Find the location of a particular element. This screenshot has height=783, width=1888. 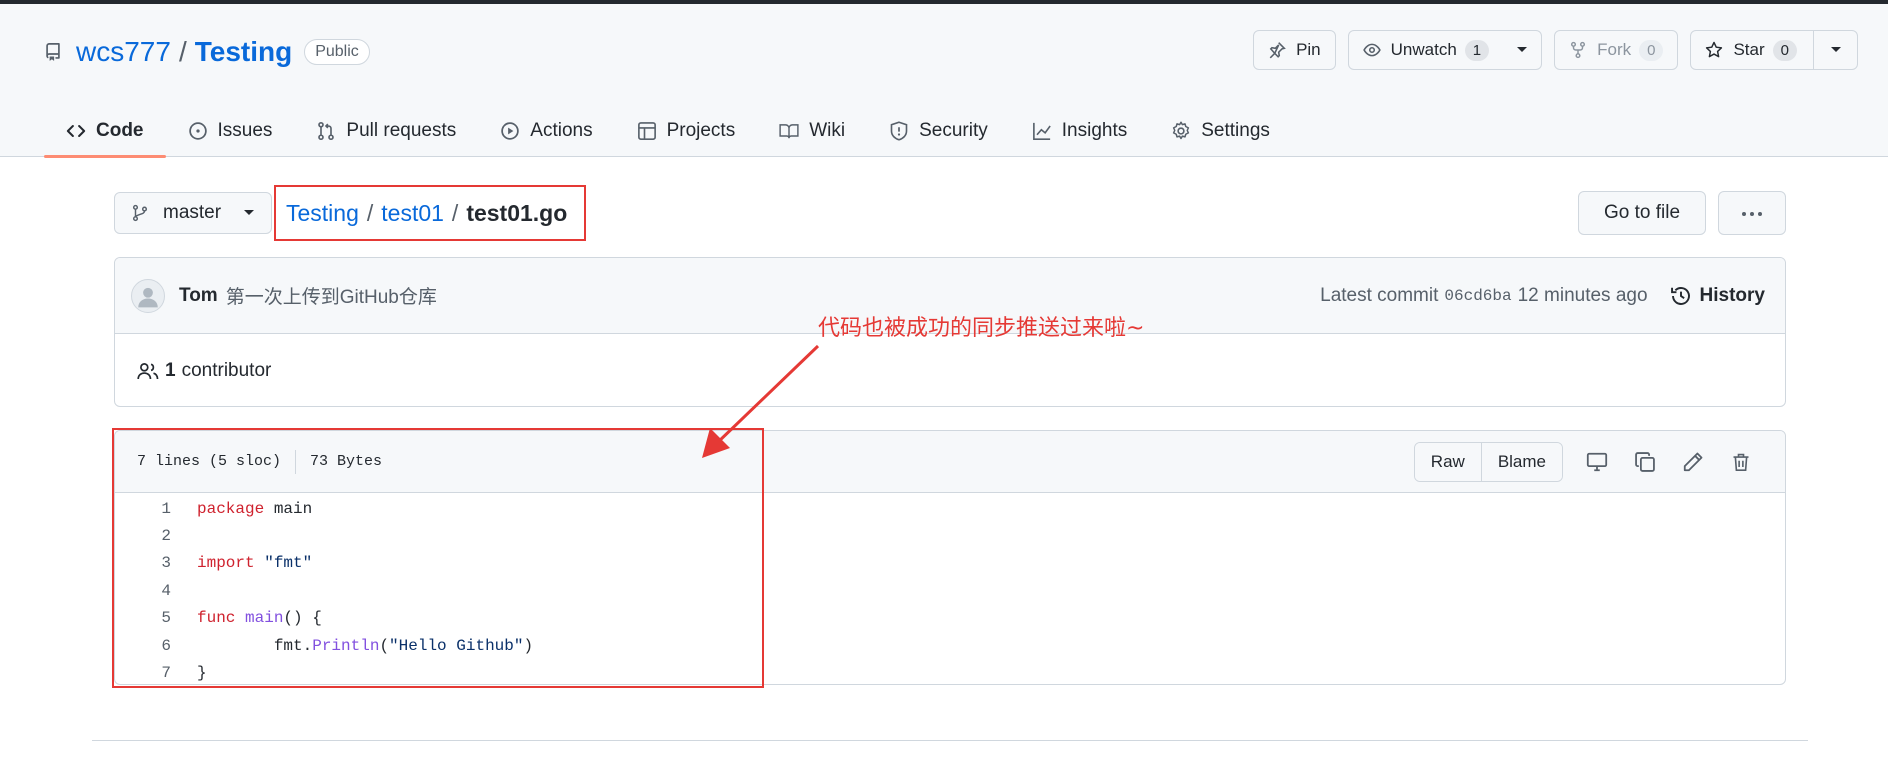

tab-settings: Settings is located at coordinates (1220, 130).